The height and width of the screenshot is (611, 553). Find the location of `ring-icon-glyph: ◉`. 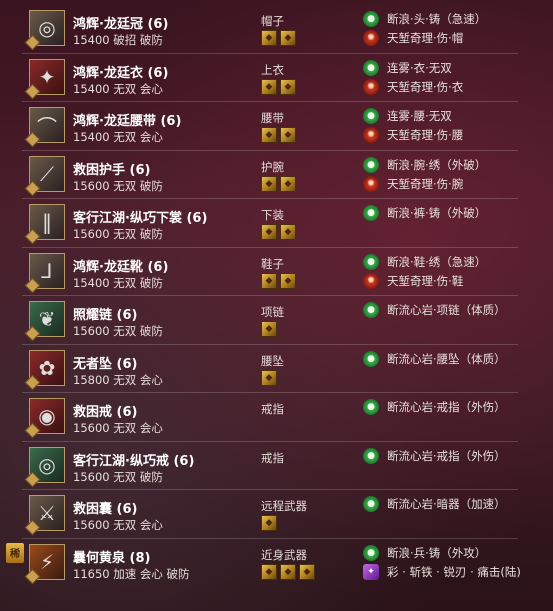

ring-icon-glyph: ◉ is located at coordinates (47, 416).